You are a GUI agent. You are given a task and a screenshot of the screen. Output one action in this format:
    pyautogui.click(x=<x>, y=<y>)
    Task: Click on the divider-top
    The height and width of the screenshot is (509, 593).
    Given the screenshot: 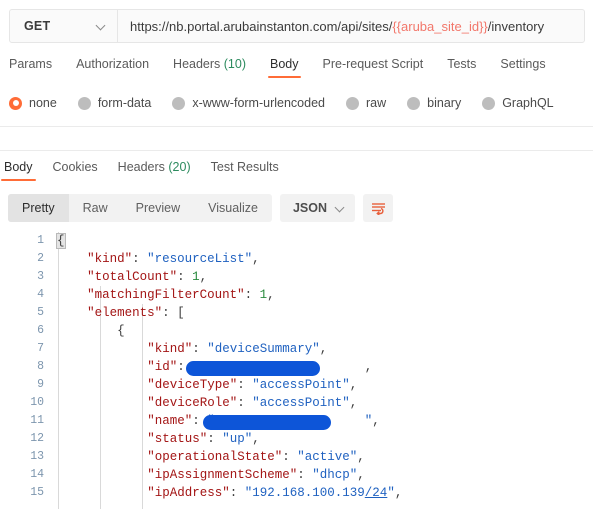 What is the action you would take?
    pyautogui.click(x=296, y=126)
    